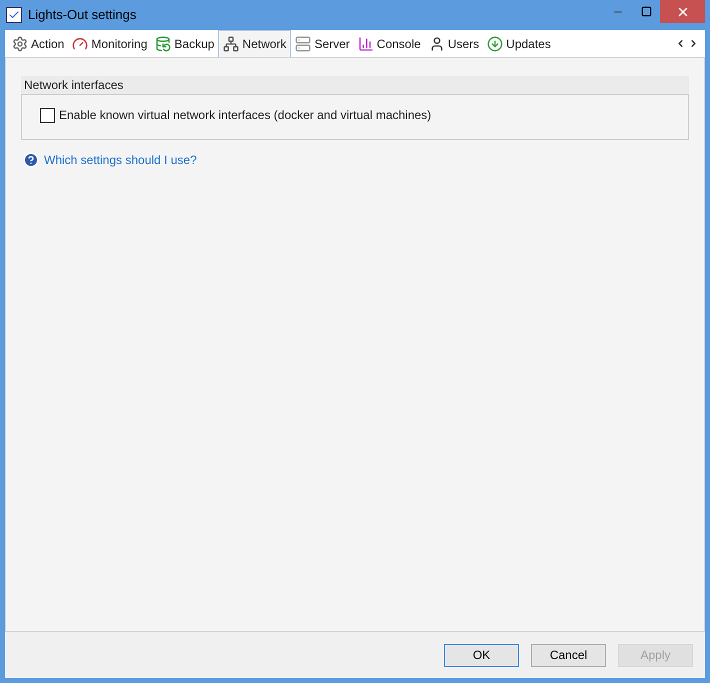  Describe the element at coordinates (31, 160) in the screenshot. I see `help-icon` at that location.